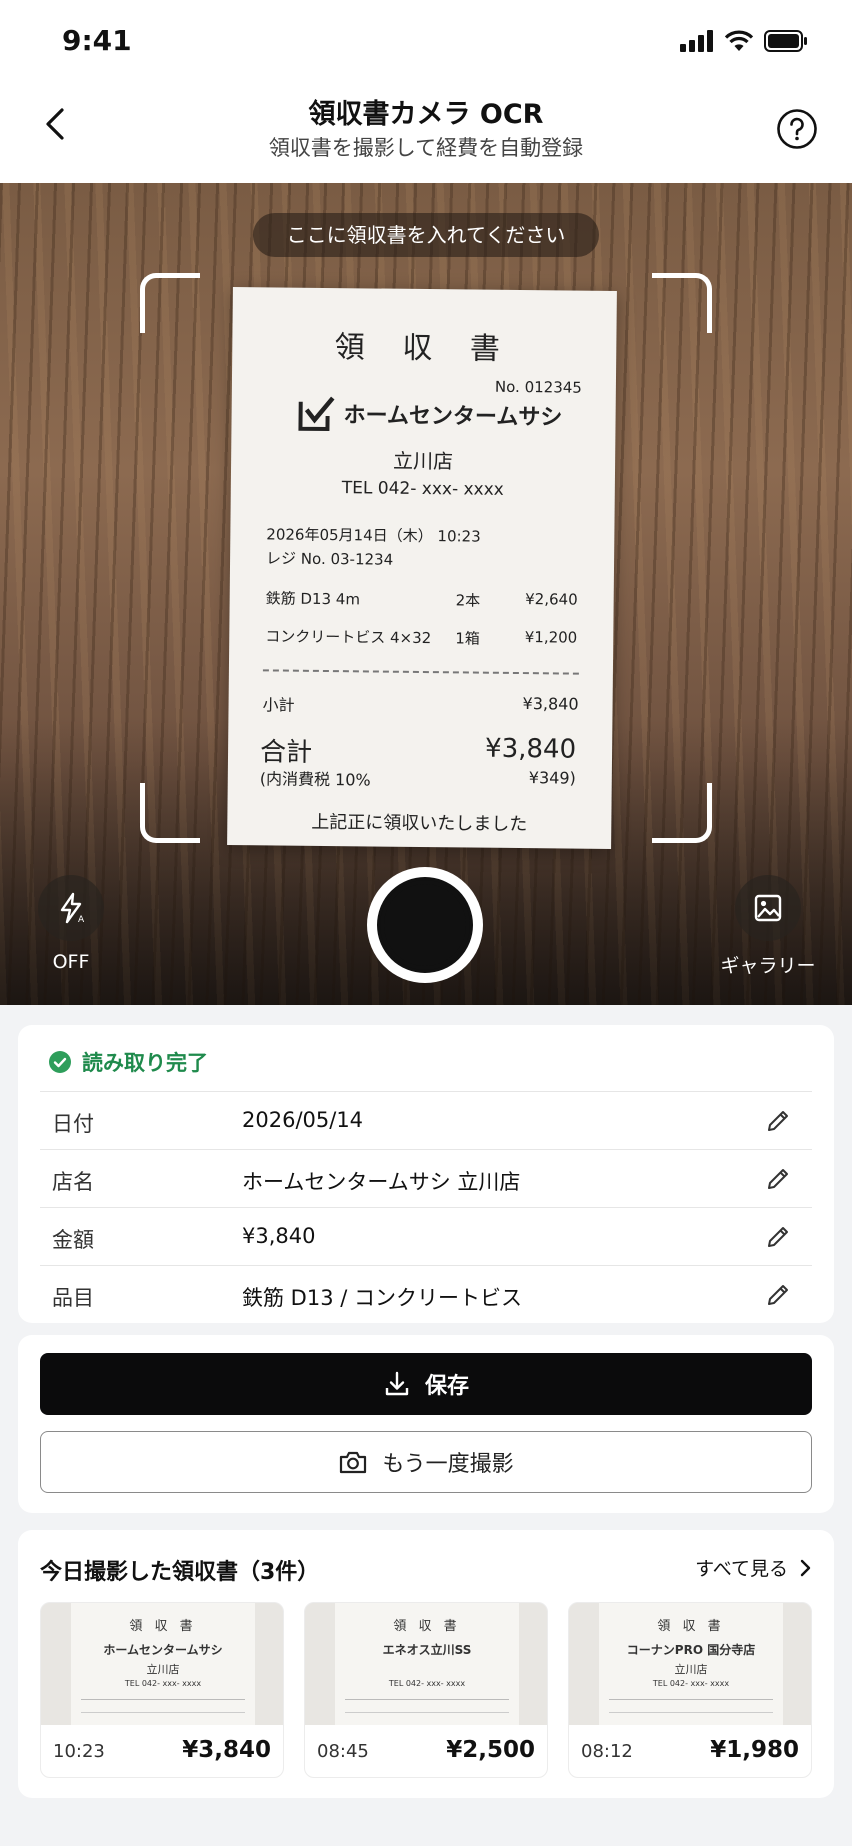 Image resolution: width=852 pixels, height=1846 pixels. What do you see at coordinates (397, 1383) in the screenshot?
I see `download-icon` at bounding box center [397, 1383].